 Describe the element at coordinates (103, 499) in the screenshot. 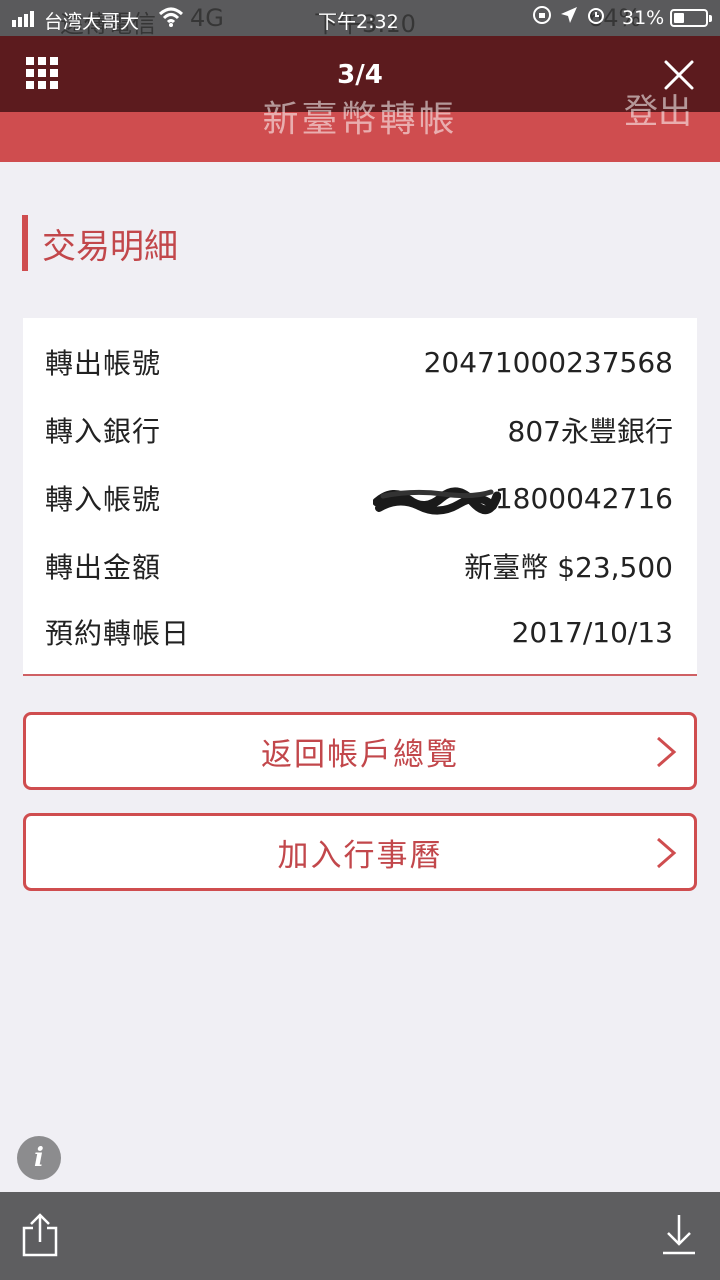

I see `detail-label: 轉入帳號` at that location.